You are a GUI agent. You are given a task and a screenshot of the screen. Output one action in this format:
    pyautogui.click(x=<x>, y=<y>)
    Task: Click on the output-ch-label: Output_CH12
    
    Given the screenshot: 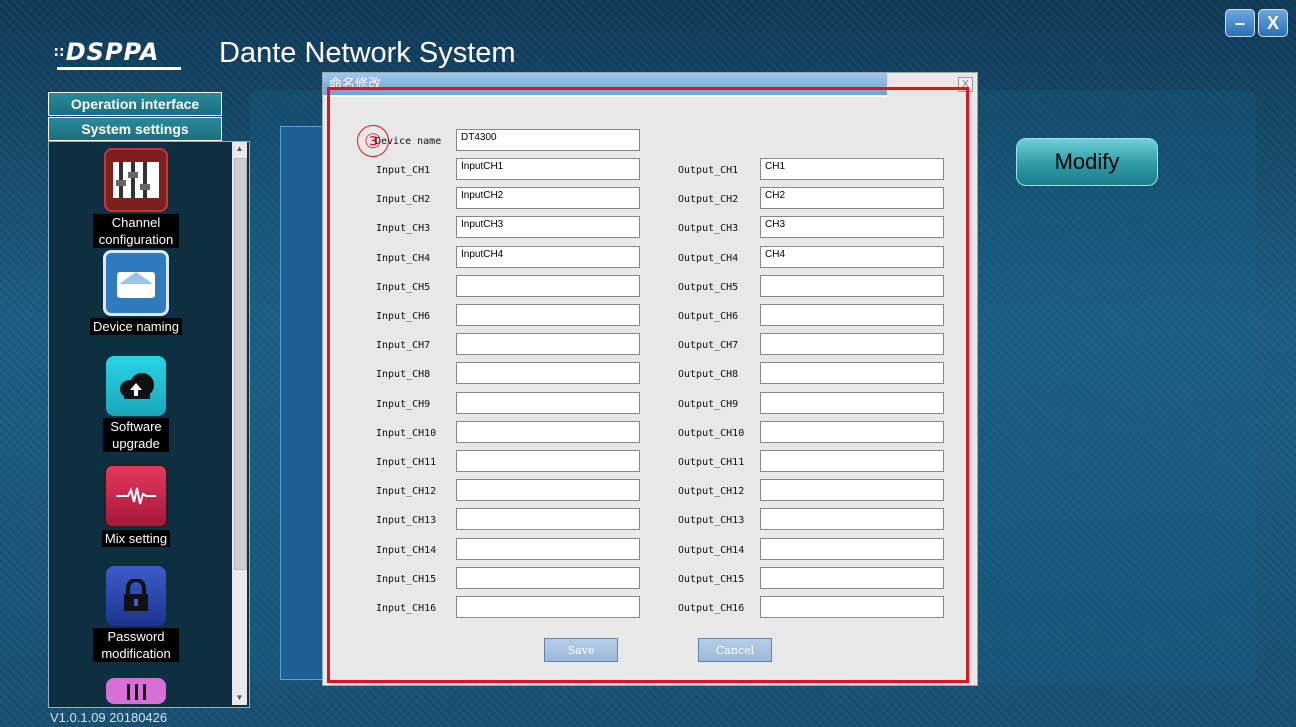 What is the action you would take?
    pyautogui.click(x=711, y=492)
    